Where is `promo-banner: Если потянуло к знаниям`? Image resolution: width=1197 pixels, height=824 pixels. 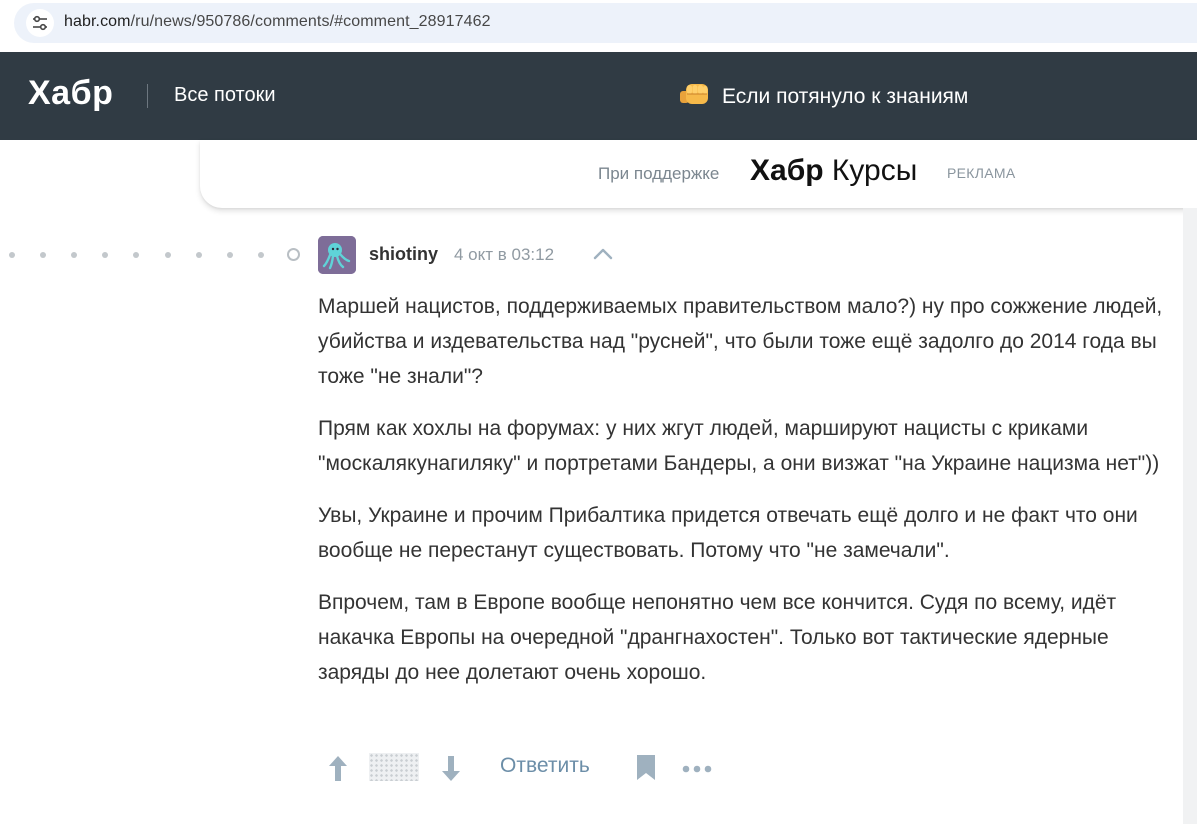 promo-banner: Если потянуло к знаниям is located at coordinates (823, 96).